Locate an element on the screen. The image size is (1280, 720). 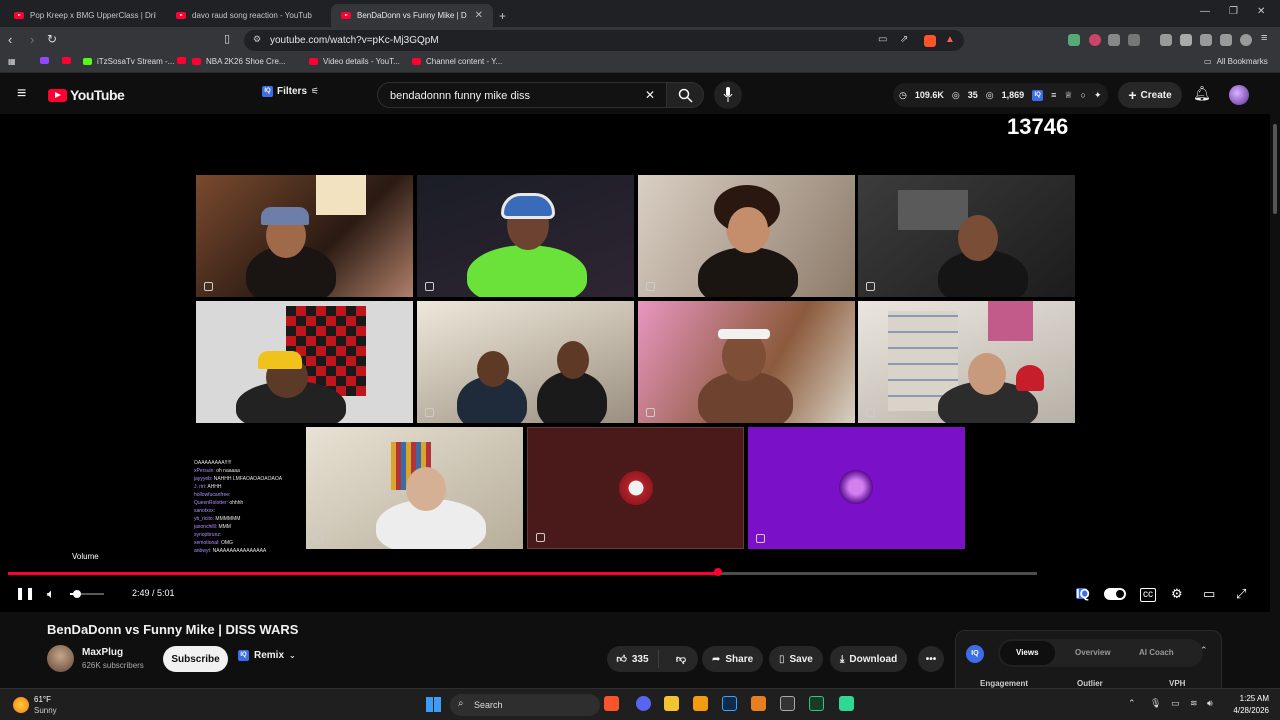
autoplay-toggle is located at coordinates (1115, 594).